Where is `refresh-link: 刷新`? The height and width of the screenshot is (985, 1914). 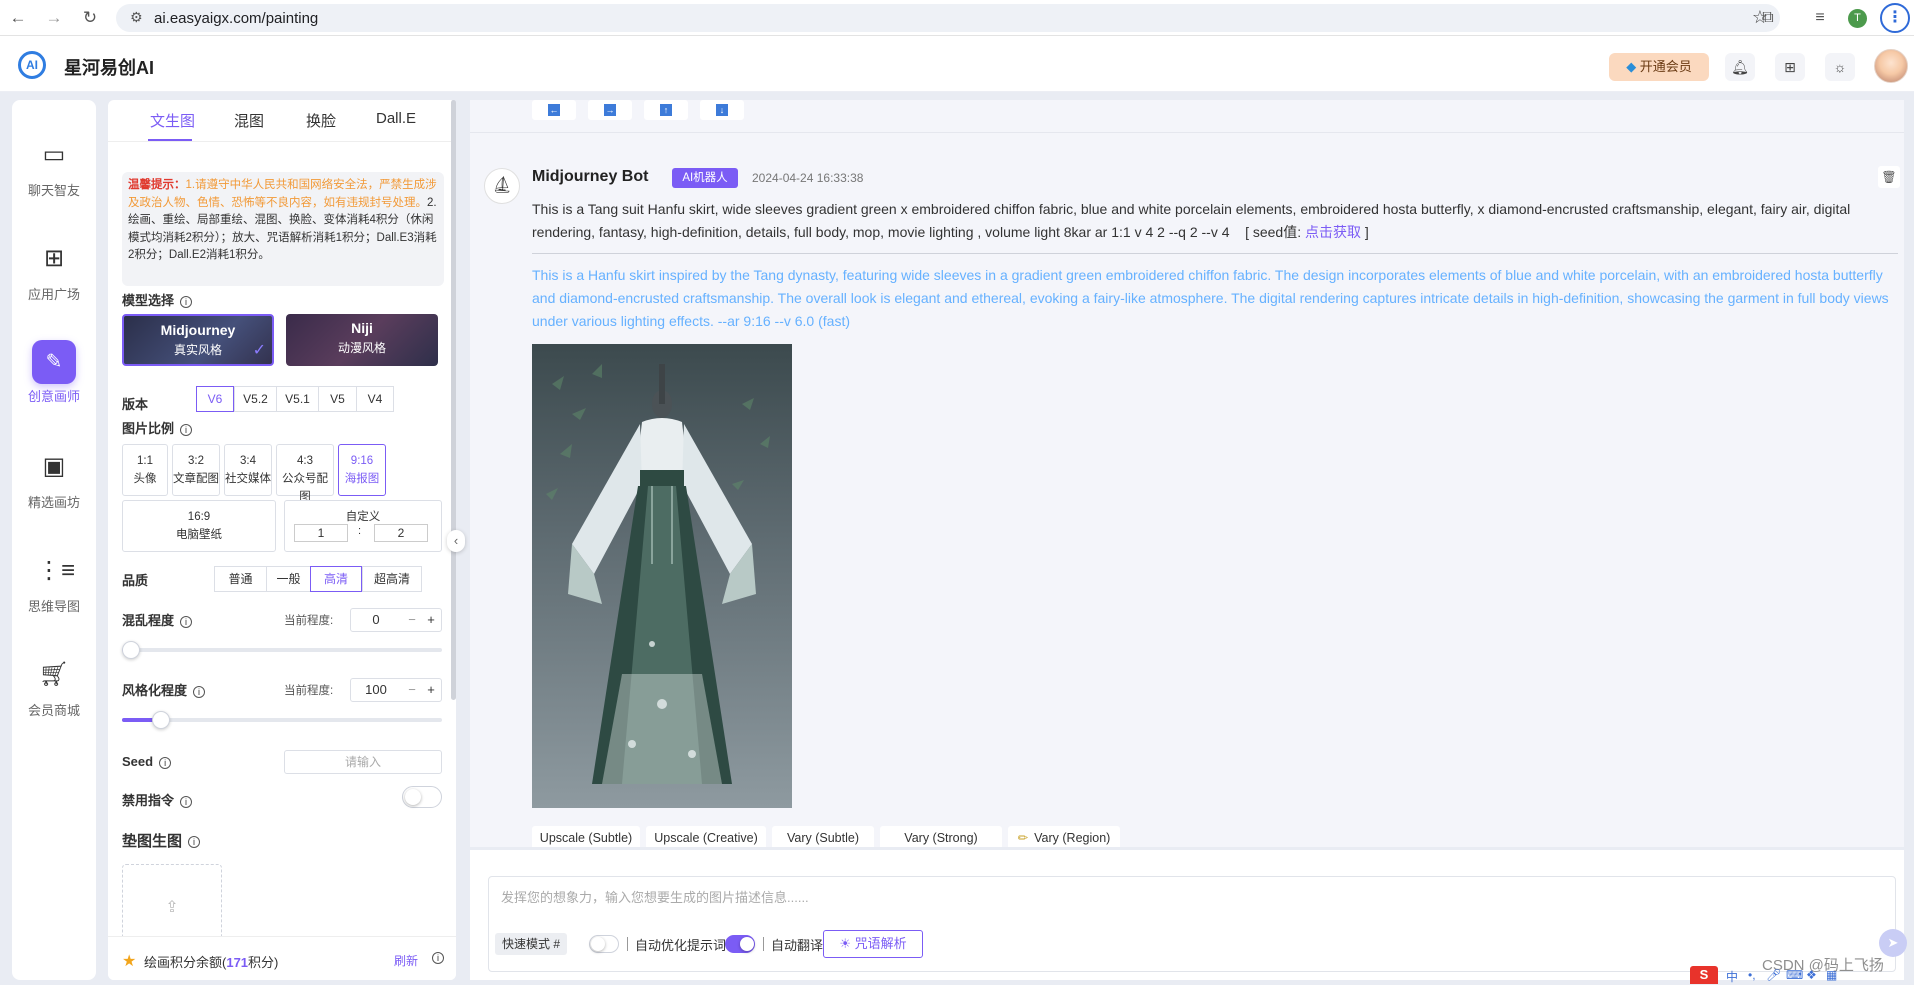 refresh-link: 刷新 is located at coordinates (406, 960).